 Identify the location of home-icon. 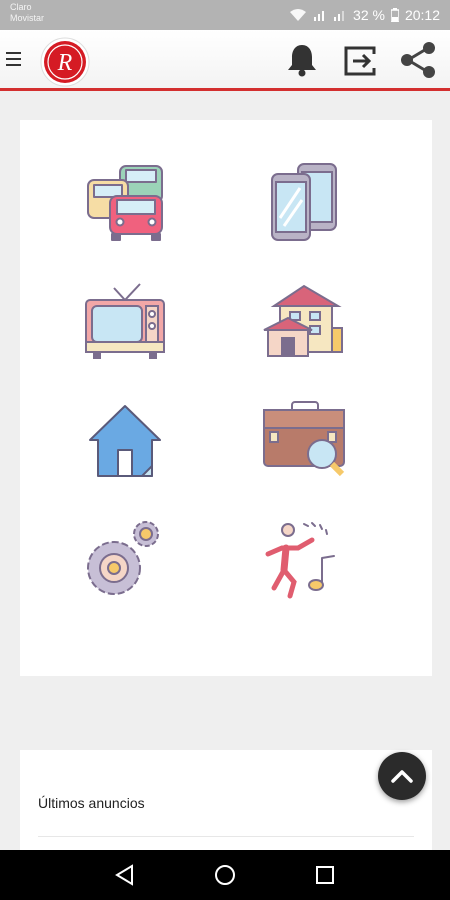
(225, 875).